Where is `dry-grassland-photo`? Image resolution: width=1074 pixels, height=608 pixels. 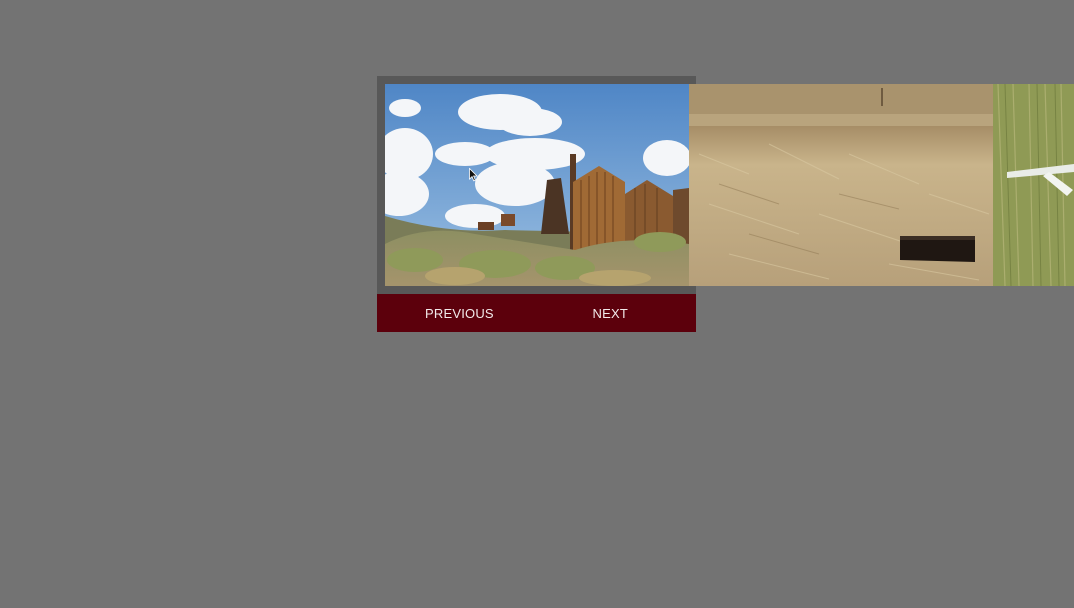
dry-grassland-photo is located at coordinates (841, 185).